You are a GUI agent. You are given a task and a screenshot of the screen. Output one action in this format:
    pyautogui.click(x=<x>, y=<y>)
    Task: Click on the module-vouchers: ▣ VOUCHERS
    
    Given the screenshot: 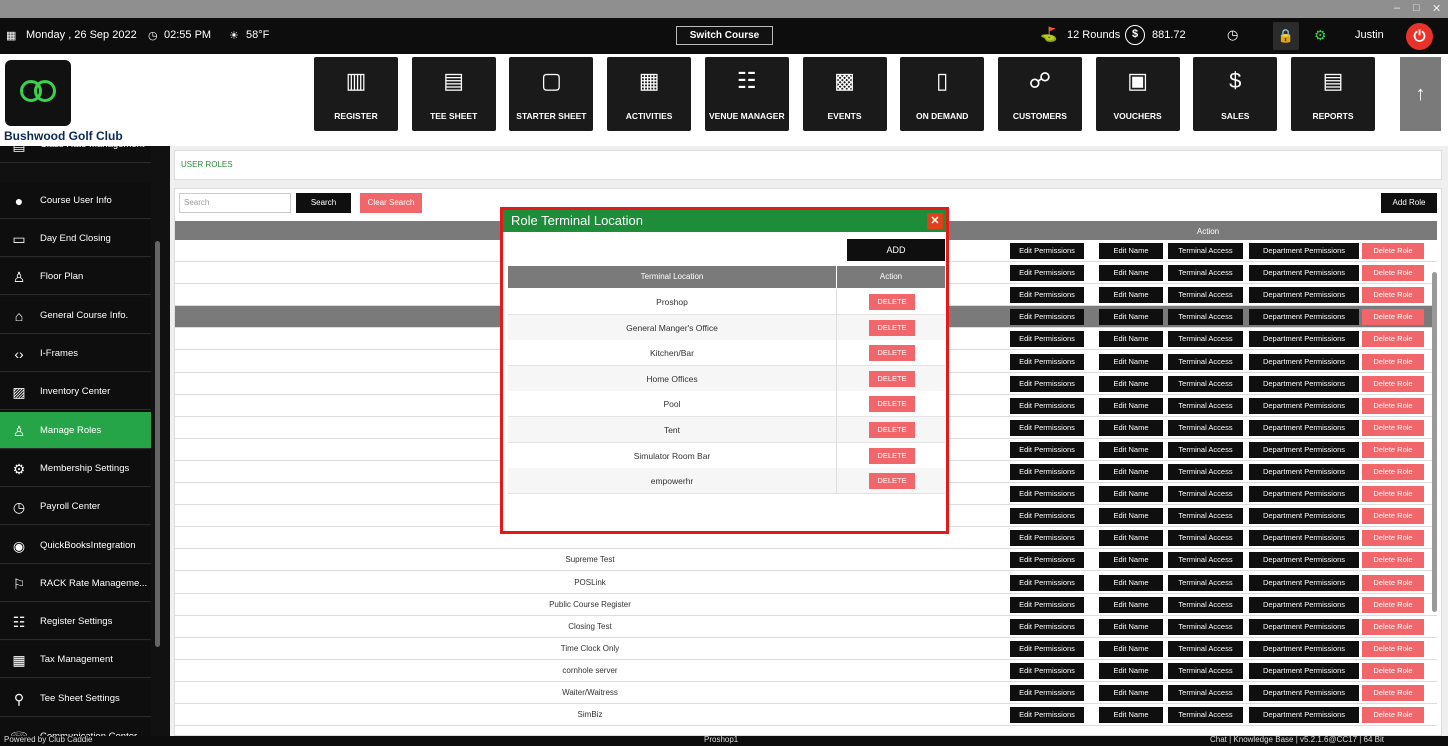 What is the action you would take?
    pyautogui.click(x=1137, y=94)
    